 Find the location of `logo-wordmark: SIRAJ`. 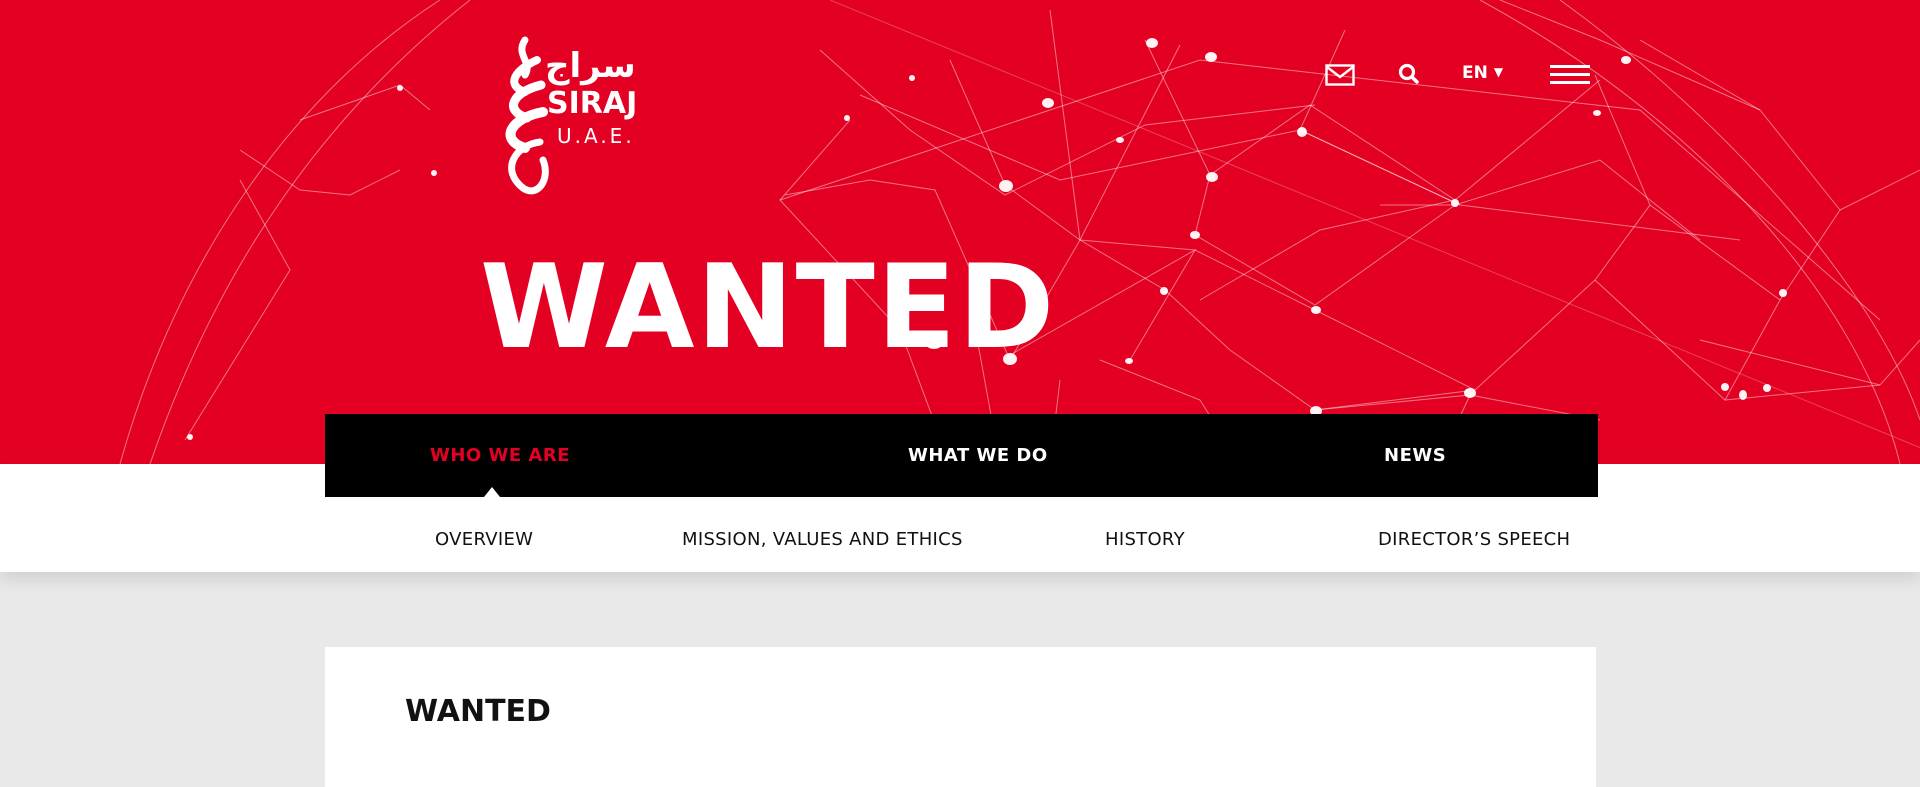

logo-wordmark: SIRAJ is located at coordinates (592, 103).